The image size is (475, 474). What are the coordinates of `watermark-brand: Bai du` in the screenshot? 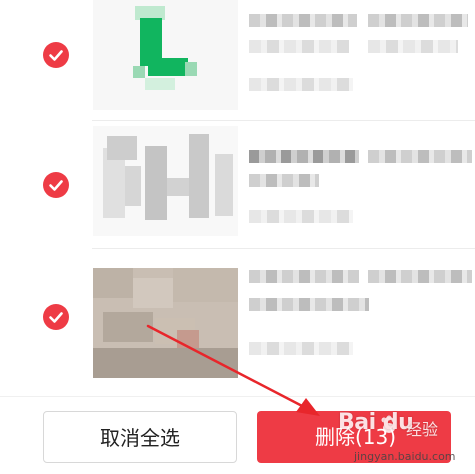 It's located at (376, 422).